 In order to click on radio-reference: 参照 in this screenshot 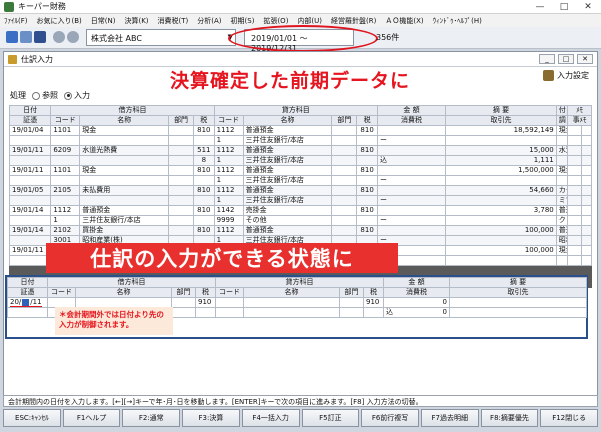, I will do `click(45, 95)`.